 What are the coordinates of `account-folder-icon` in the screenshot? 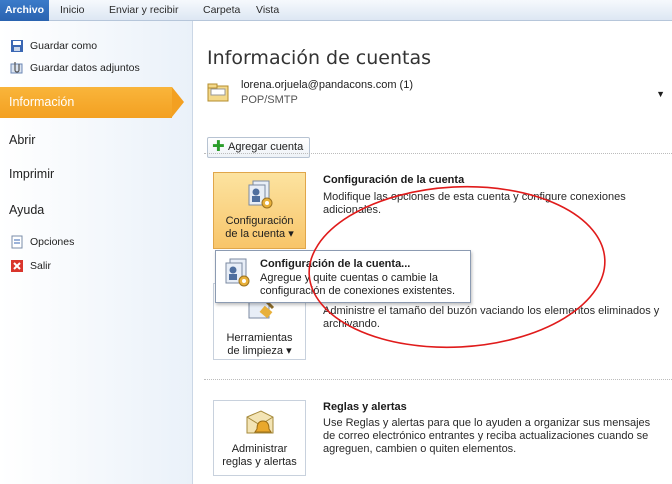 It's located at (218, 92).